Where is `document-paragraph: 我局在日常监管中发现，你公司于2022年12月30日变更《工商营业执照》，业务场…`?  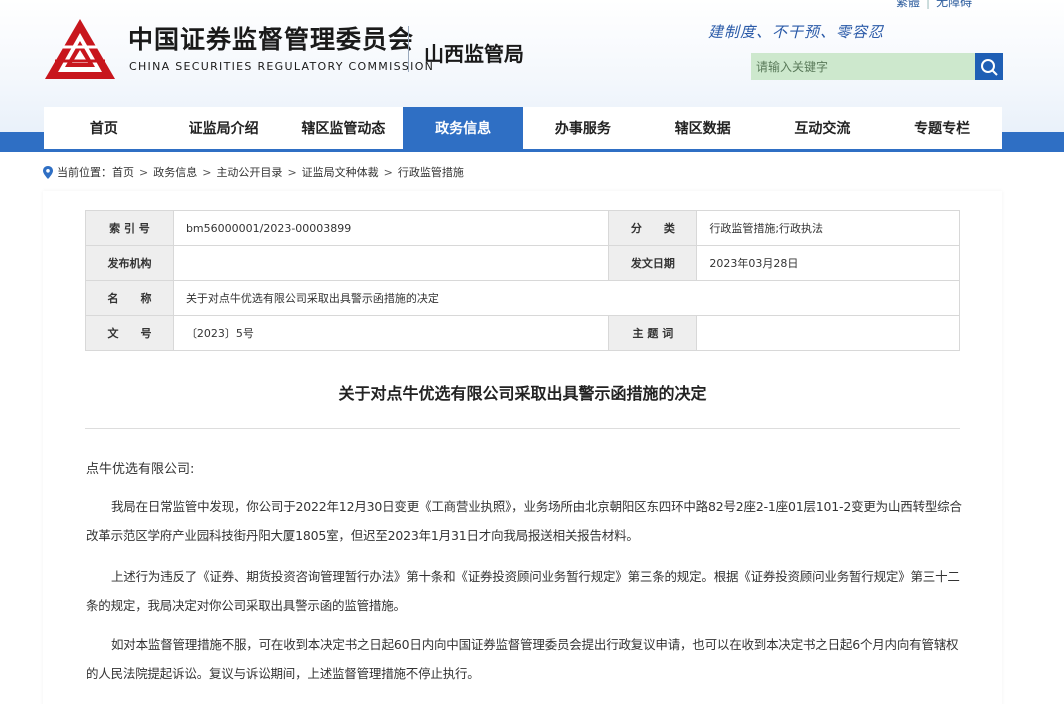
document-paragraph: 我局在日常监管中发现，你公司于2022年12月30日变更《工商营业执照》，业务场… is located at coordinates (524, 521).